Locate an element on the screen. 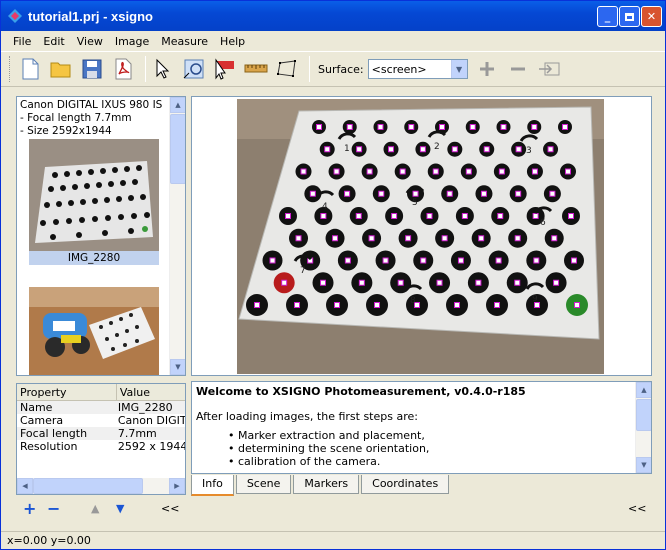 Image resolution: width=666 pixels, height=550 pixels. value-column-header: Value is located at coordinates (150, 392).